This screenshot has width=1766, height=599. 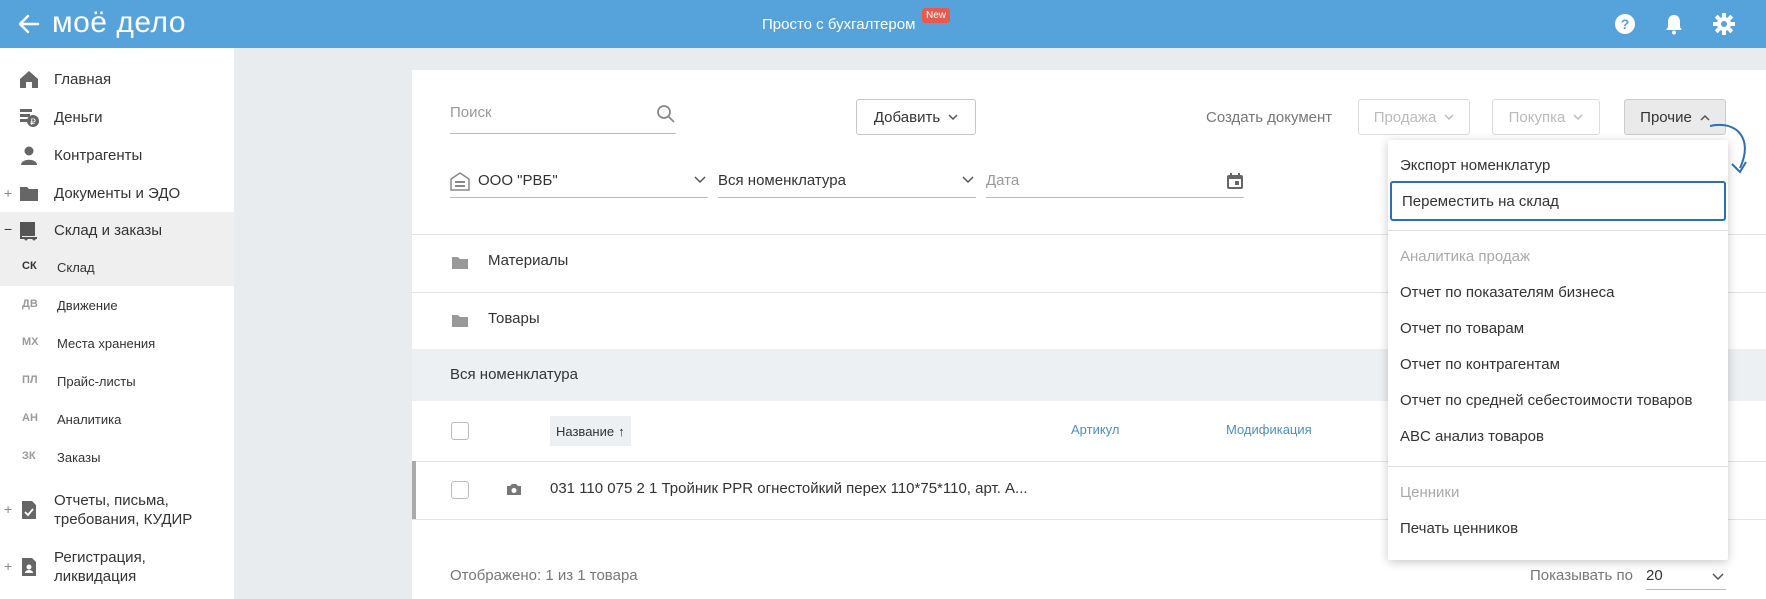 What do you see at coordinates (117, 457) in the screenshot?
I see `sidebar-subitem-orders: ЗК Заказы` at bounding box center [117, 457].